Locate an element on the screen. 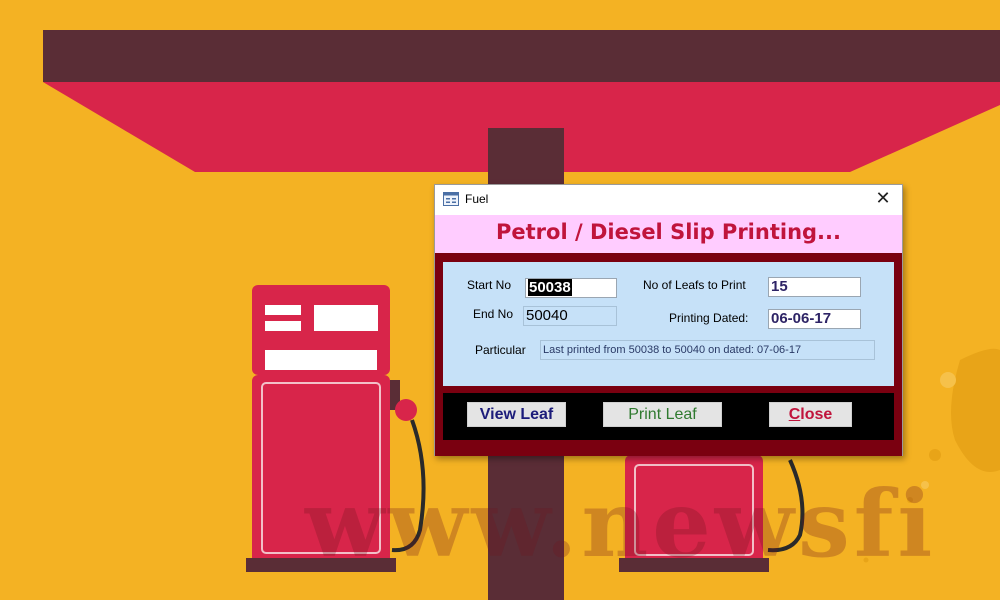  watermark-text: www.newsfi is located at coordinates (621, 524).